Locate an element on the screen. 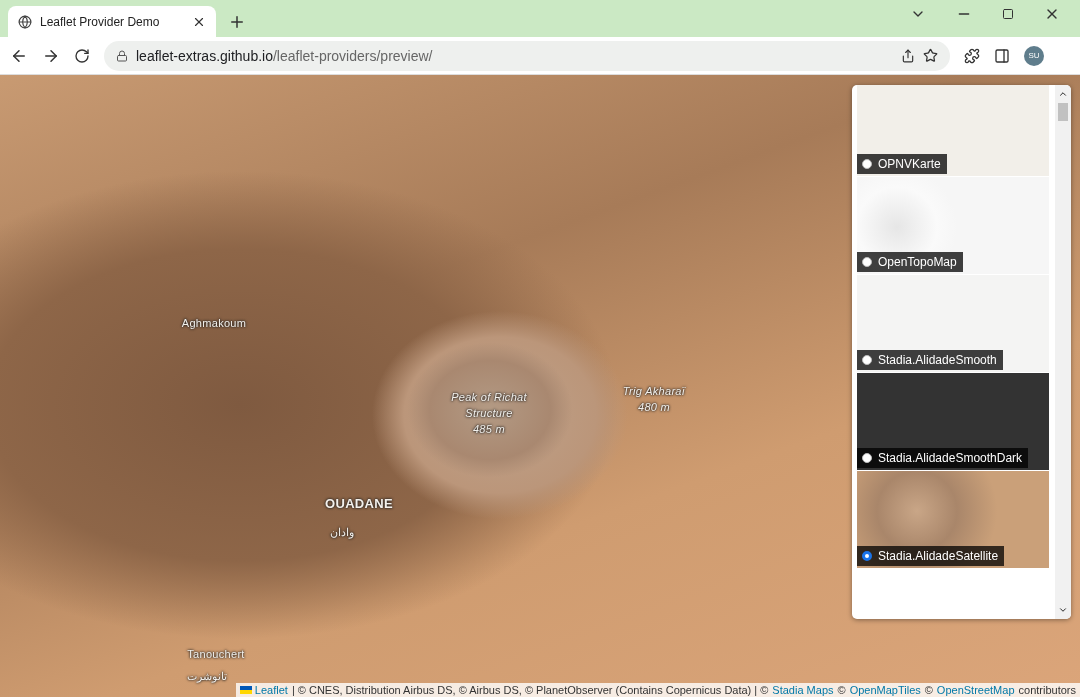  scrollbar is located at coordinates (1063, 352).